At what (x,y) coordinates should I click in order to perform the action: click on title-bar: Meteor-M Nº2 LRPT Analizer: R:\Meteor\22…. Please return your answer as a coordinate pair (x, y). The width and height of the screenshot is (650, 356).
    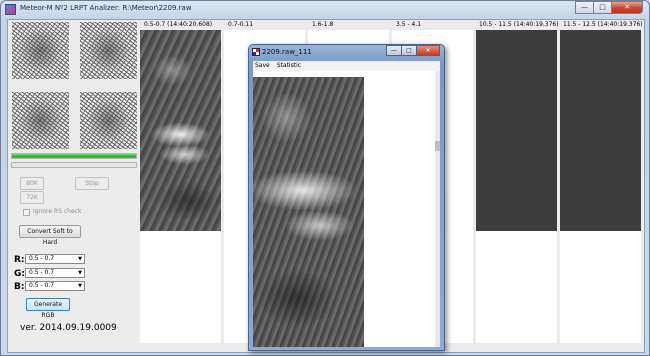
    Looking at the image, I should click on (325, 10).